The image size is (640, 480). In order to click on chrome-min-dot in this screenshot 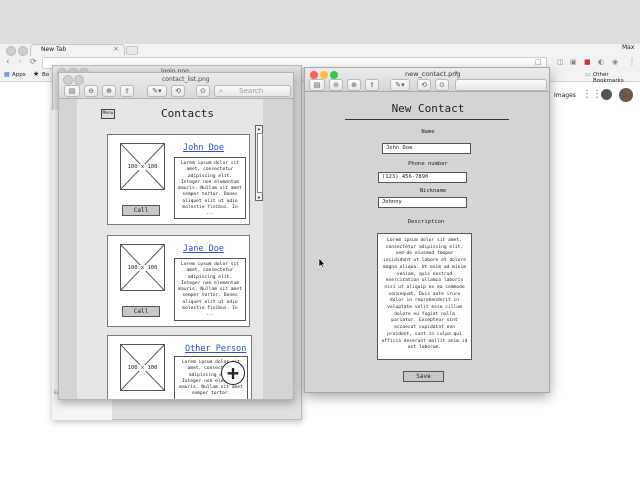, I will do `click(23, 51)`.